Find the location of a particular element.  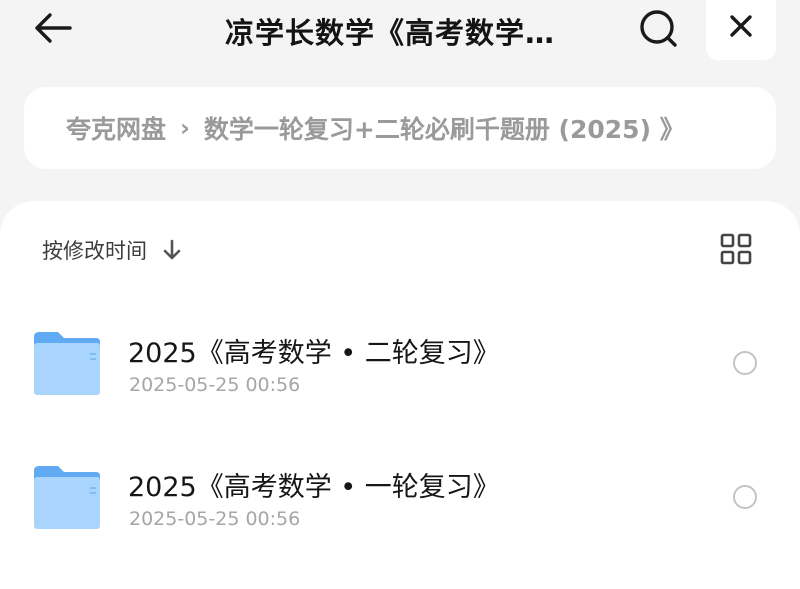

close-button is located at coordinates (741, 30).